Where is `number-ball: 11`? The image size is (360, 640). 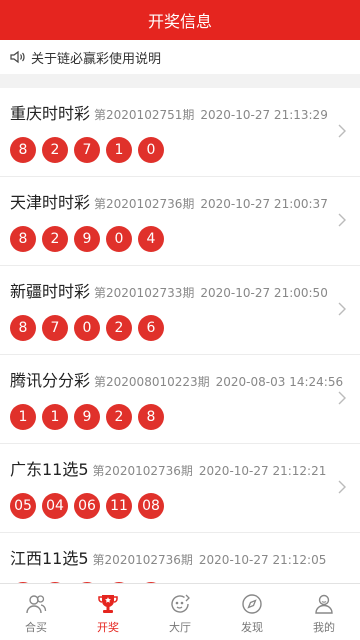
number-ball: 11 is located at coordinates (119, 506).